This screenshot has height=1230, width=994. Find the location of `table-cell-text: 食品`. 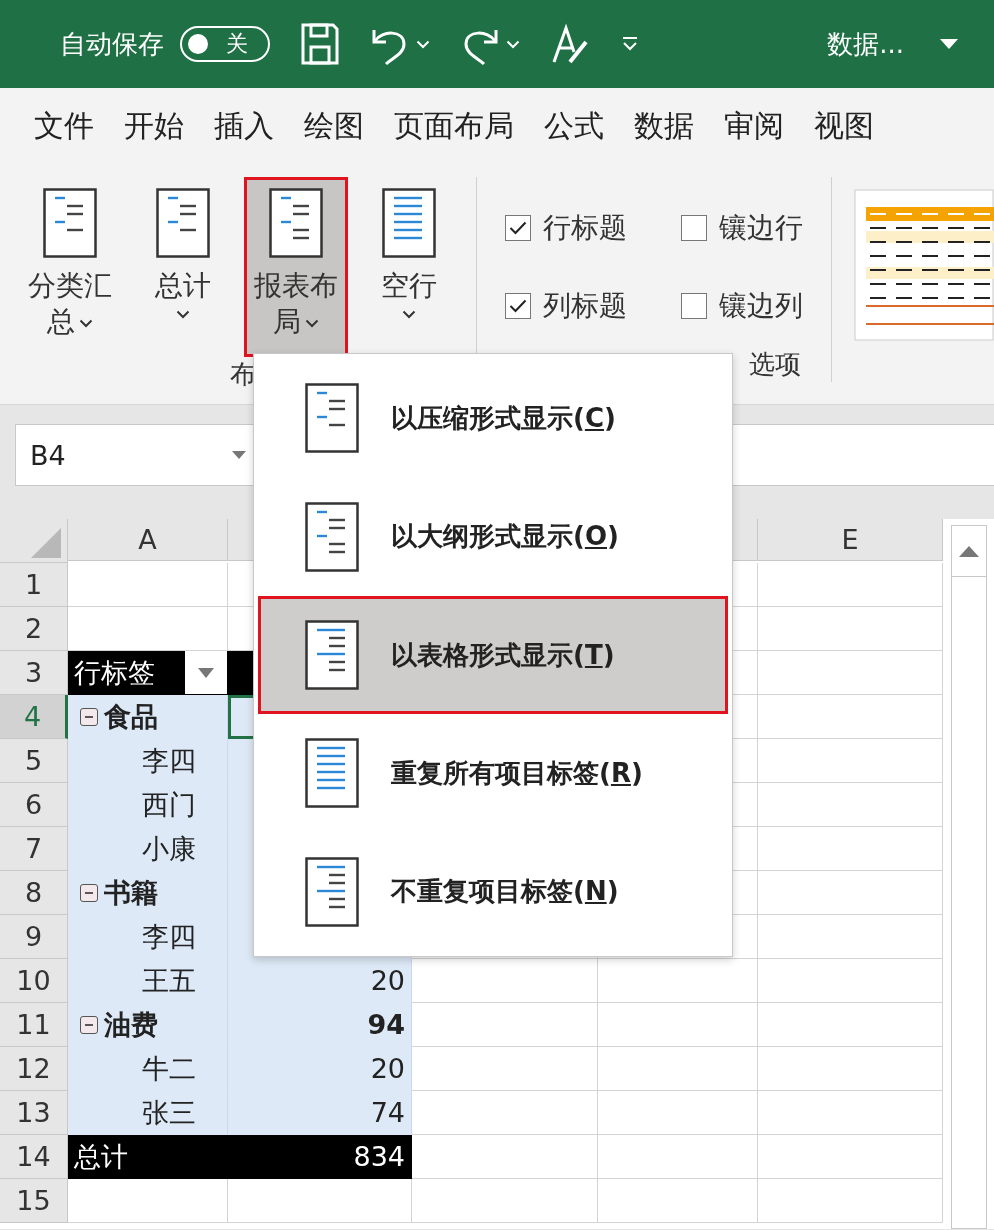

table-cell-text: 食品 is located at coordinates (131, 716).